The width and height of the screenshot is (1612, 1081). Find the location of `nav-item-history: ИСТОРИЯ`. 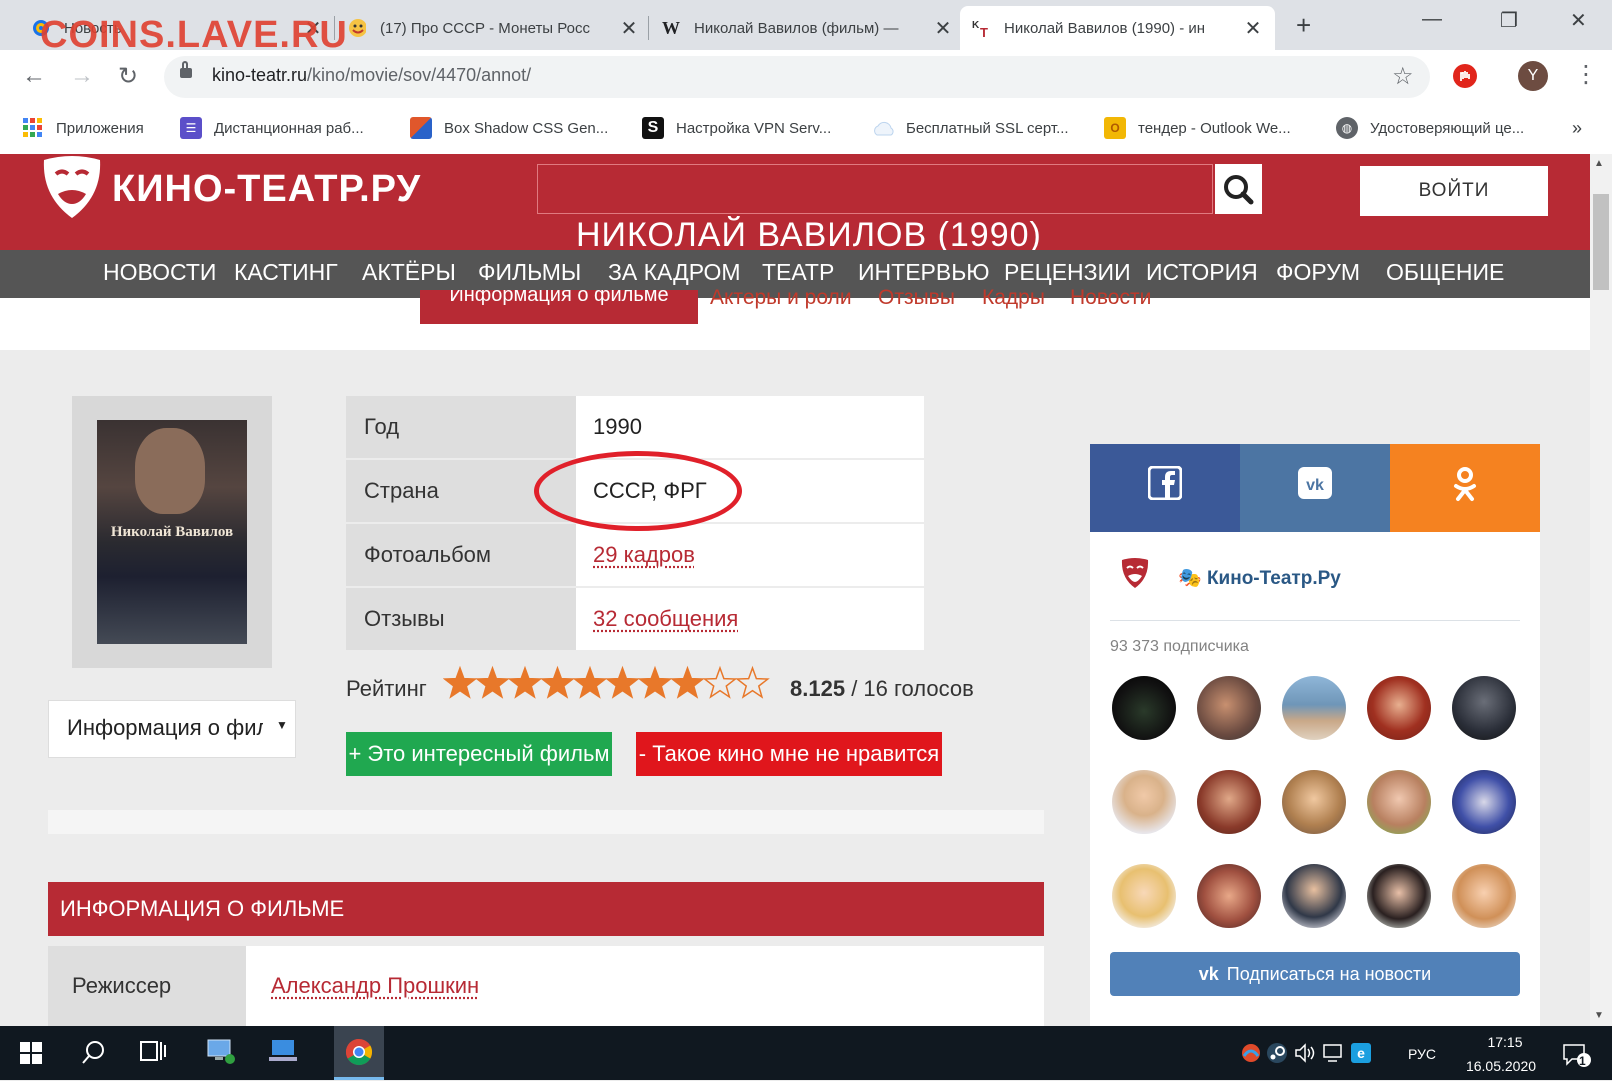

nav-item-history: ИСТОРИЯ is located at coordinates (1202, 272).